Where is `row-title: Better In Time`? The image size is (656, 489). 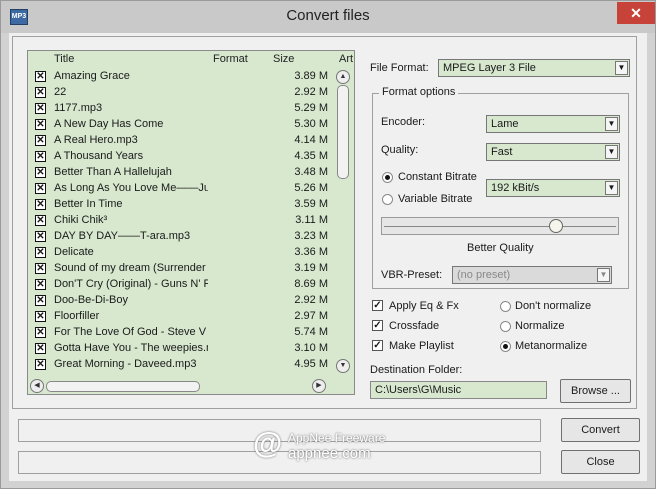
row-title: Better In Time is located at coordinates (88, 204).